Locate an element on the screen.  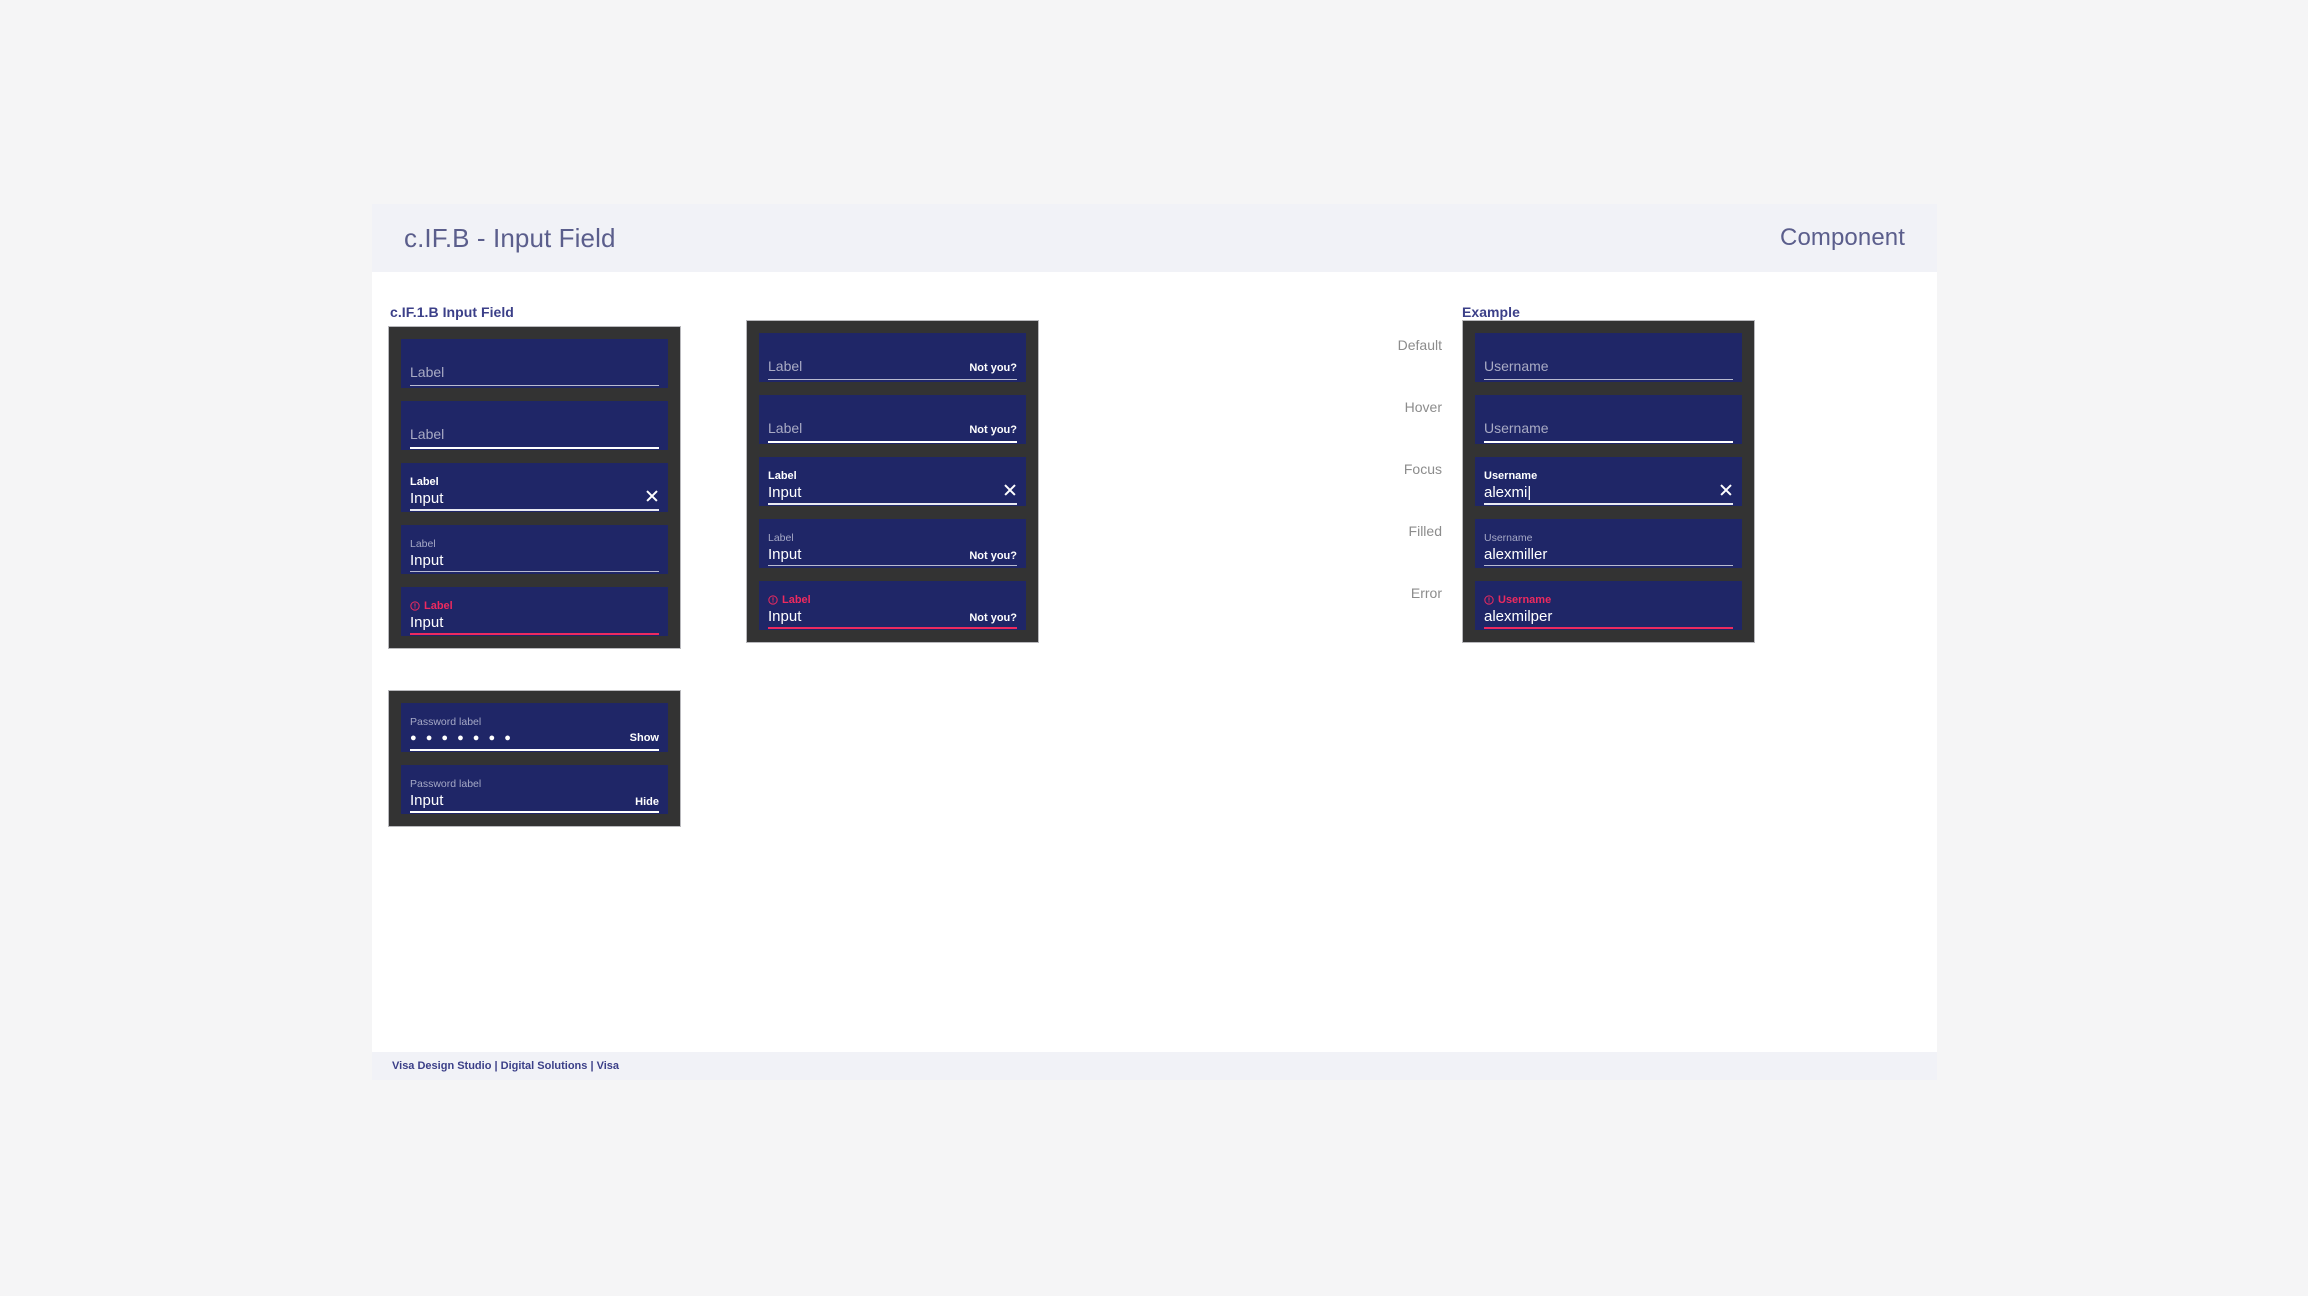
username-field-hover: Username is located at coordinates (1608, 419).